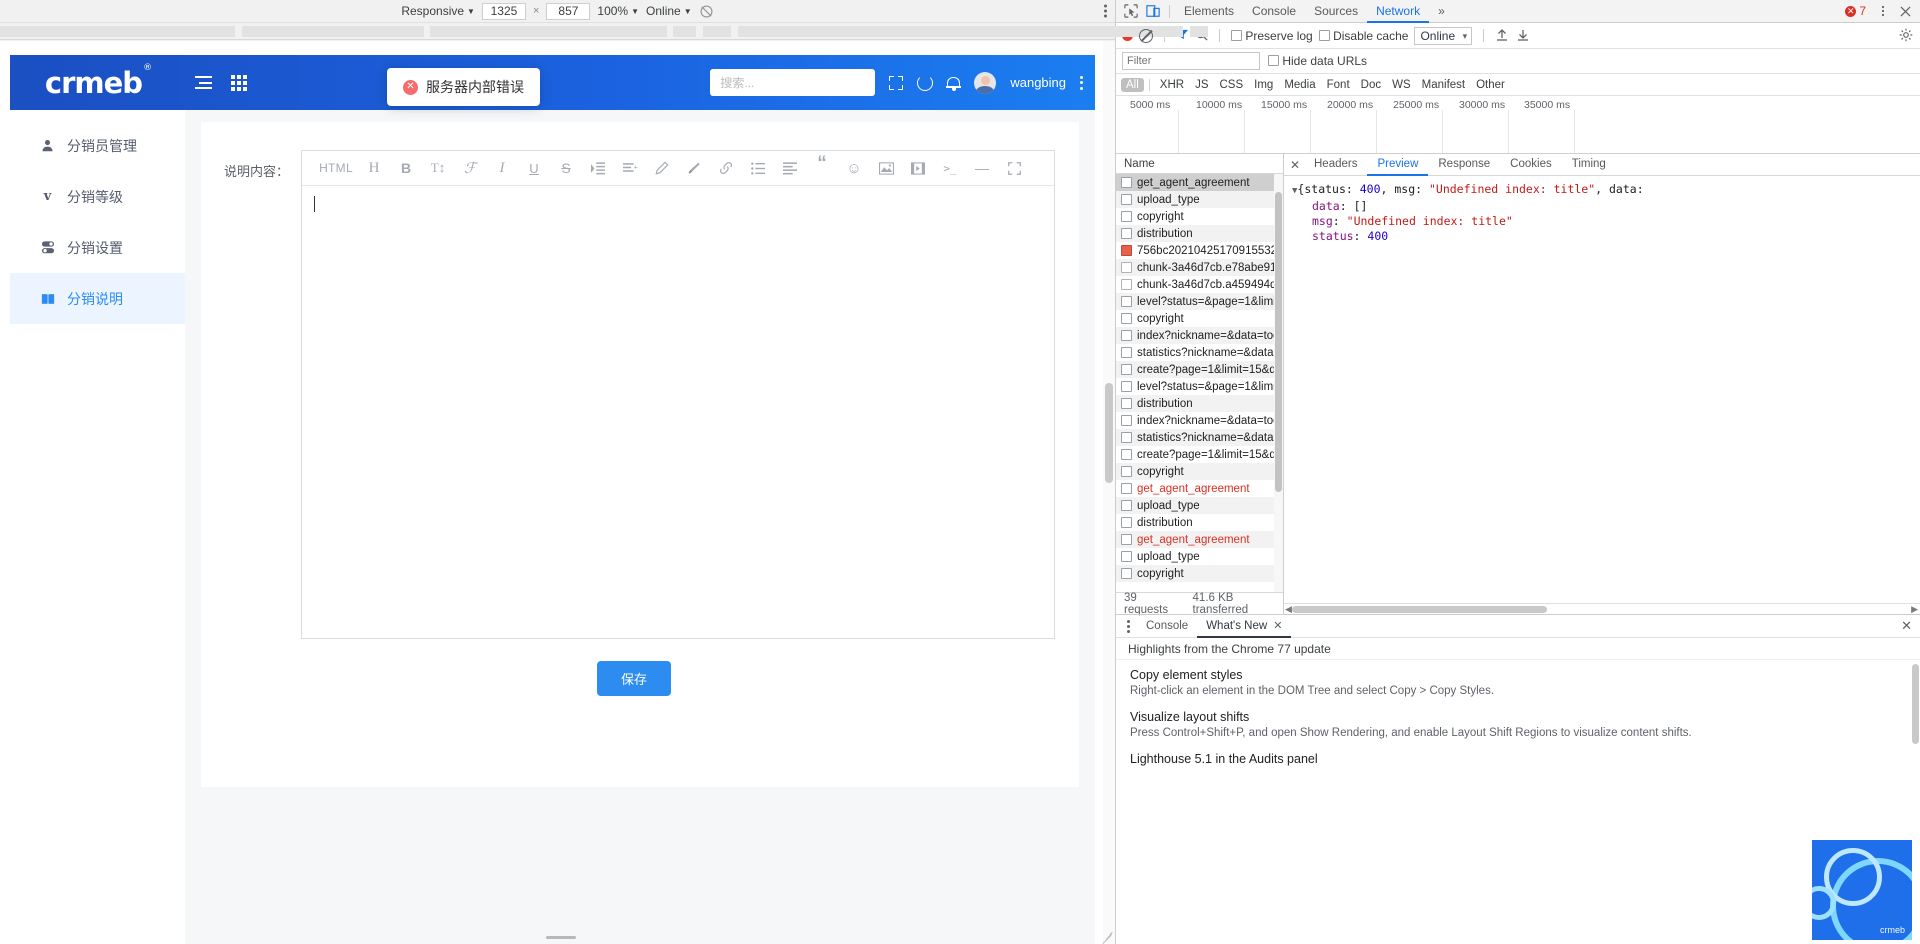 Image resolution: width=1920 pixels, height=944 pixels. I want to click on drawer-more-button, so click(1128, 626).